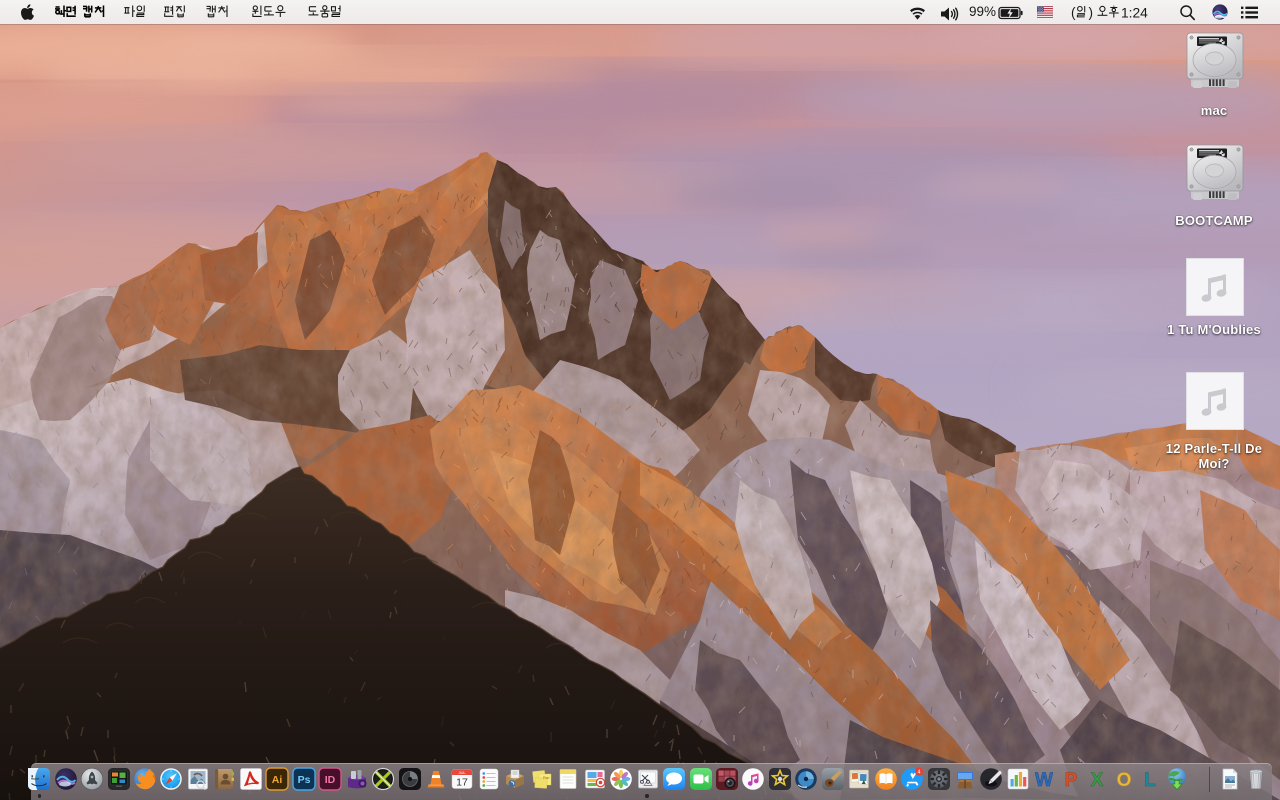  Describe the element at coordinates (1097, 780) in the screenshot. I see `svg-text: X` at that location.